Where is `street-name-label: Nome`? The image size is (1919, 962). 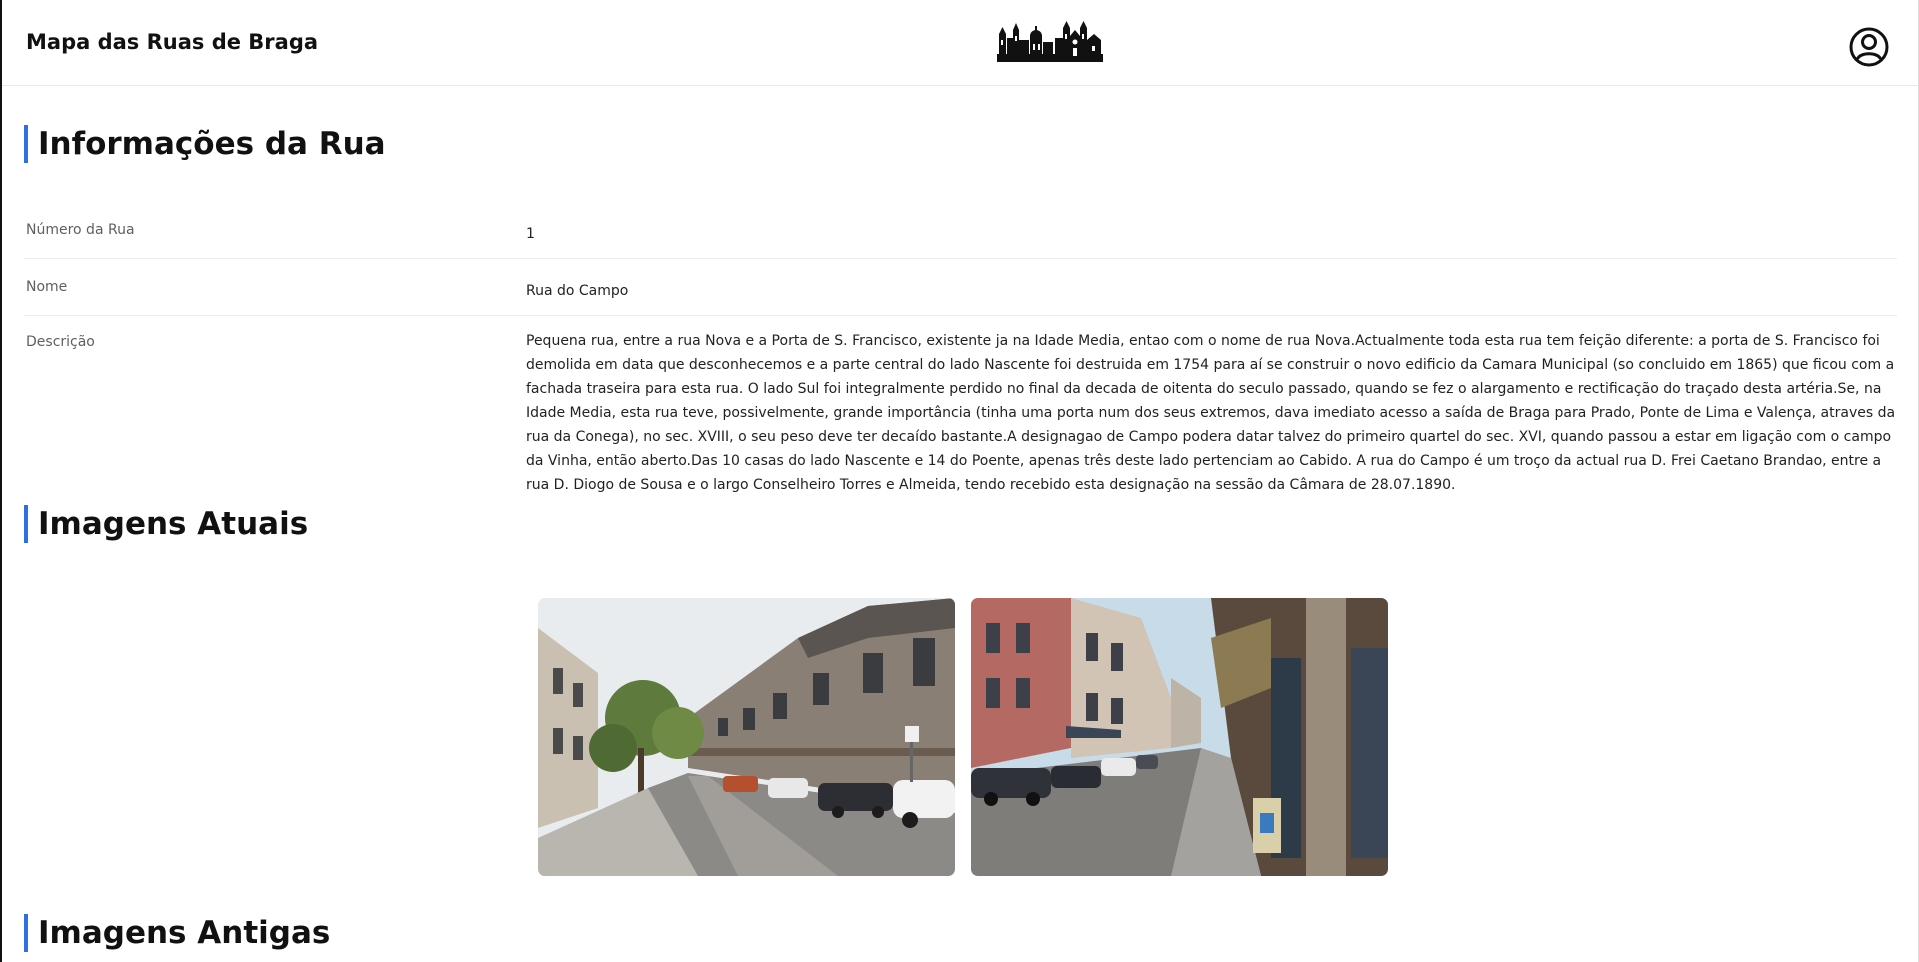 street-name-label: Nome is located at coordinates (47, 287).